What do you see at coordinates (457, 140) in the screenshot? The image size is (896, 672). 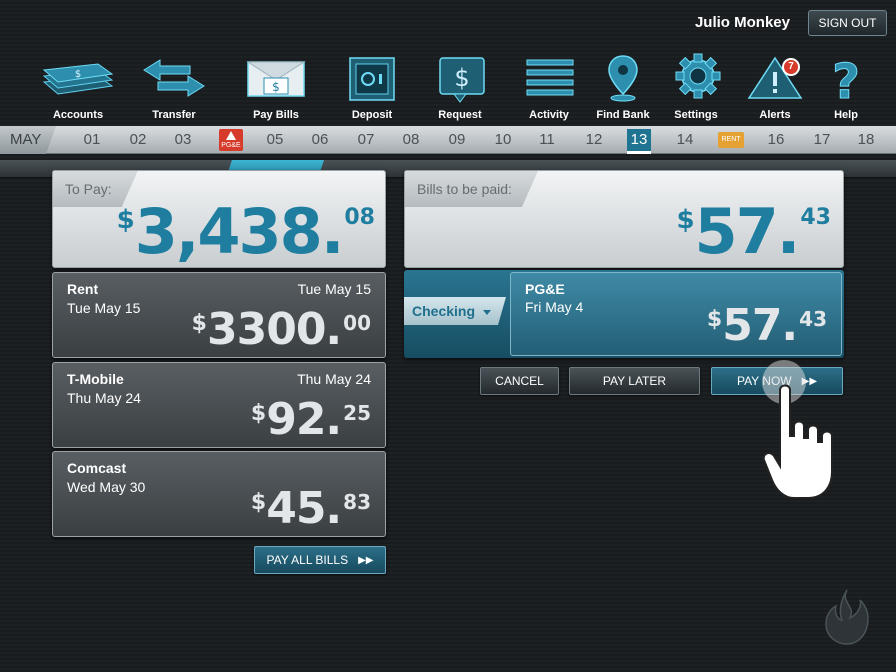 I see `date-cell: 09` at bounding box center [457, 140].